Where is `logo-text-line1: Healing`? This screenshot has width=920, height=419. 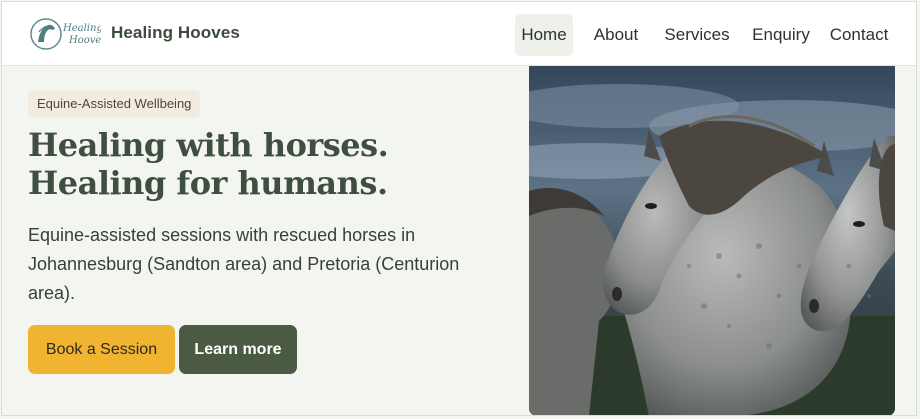
logo-text-line1: Healing is located at coordinates (81, 28).